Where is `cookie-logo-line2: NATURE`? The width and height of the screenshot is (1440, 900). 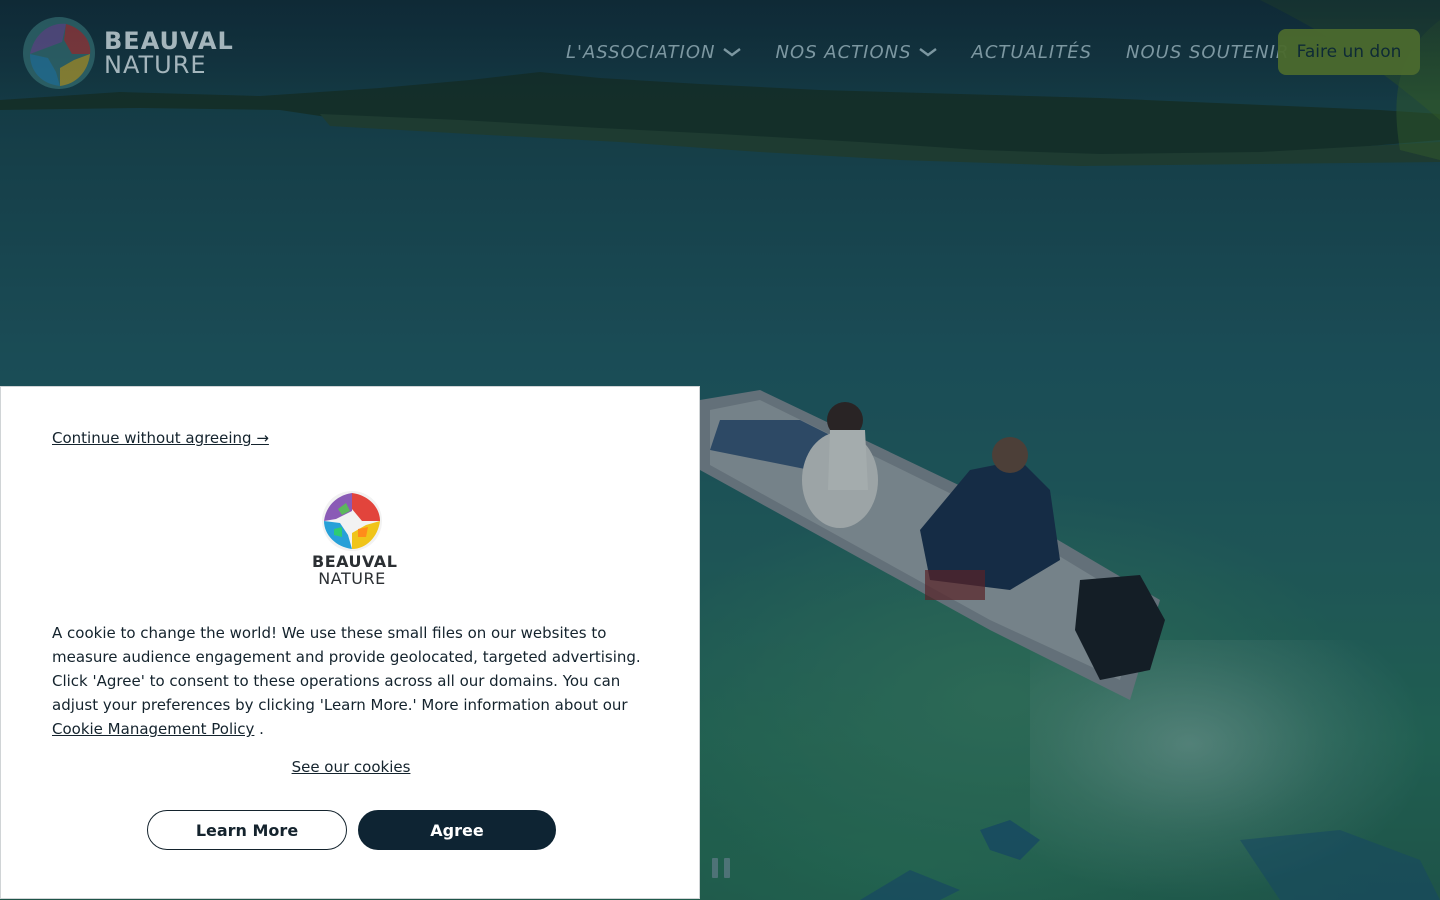
cookie-logo-line2: NATURE is located at coordinates (352, 578).